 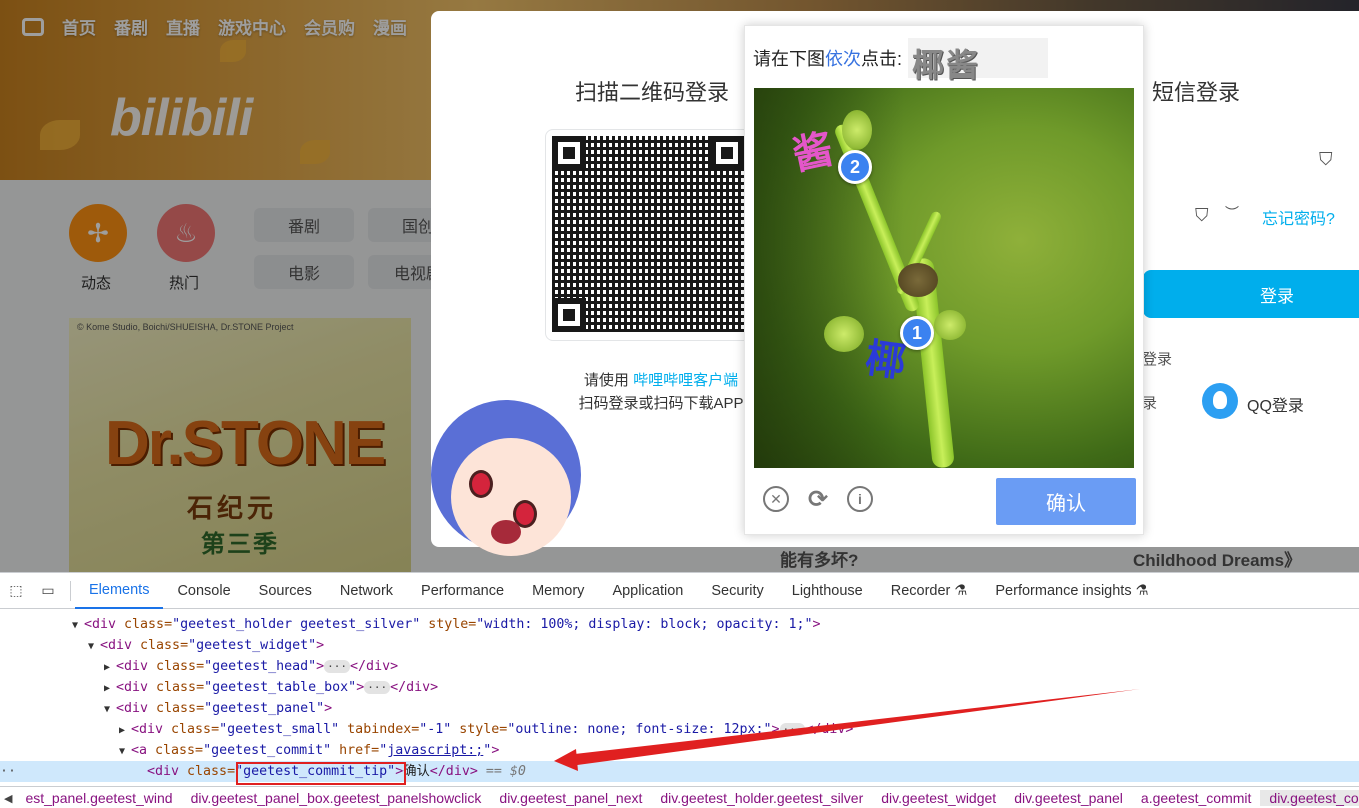 What do you see at coordinates (647, 591) in the screenshot?
I see `tab-application: Application` at bounding box center [647, 591].